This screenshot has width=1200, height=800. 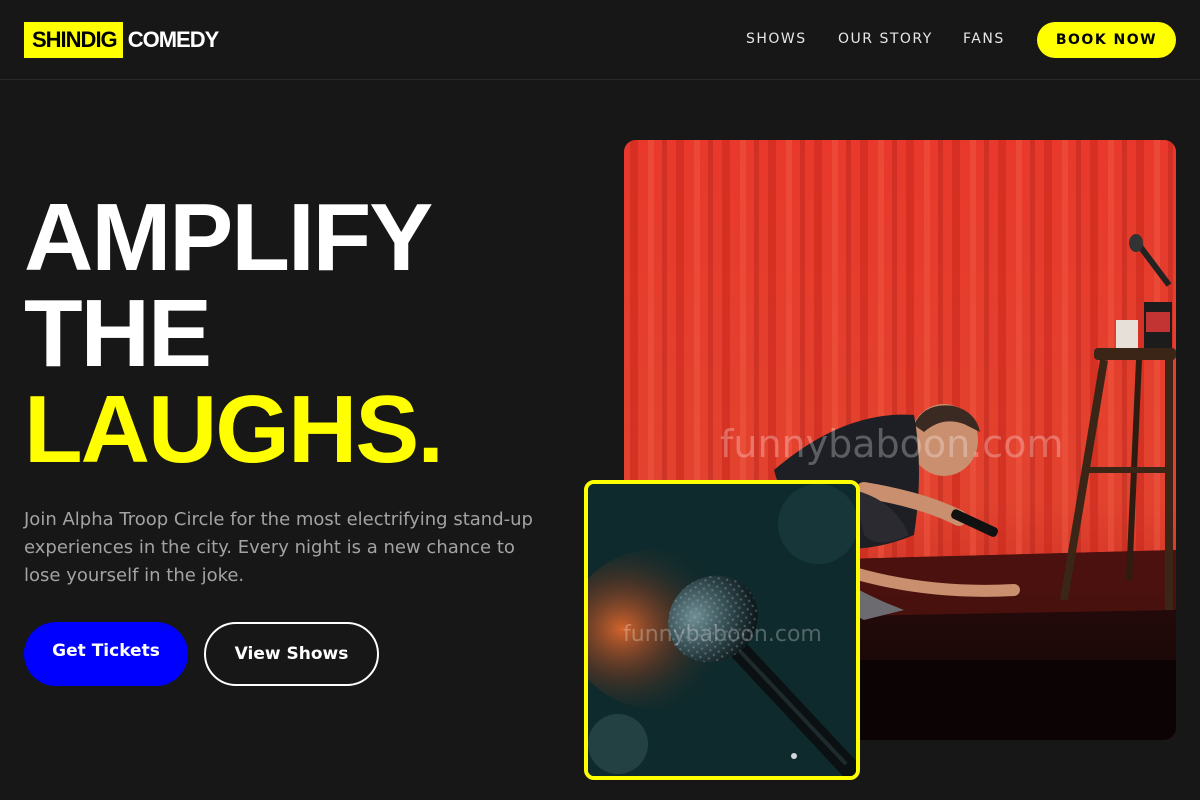 What do you see at coordinates (234, 429) in the screenshot?
I see `headline-line-laughs: LAUGHS.` at bounding box center [234, 429].